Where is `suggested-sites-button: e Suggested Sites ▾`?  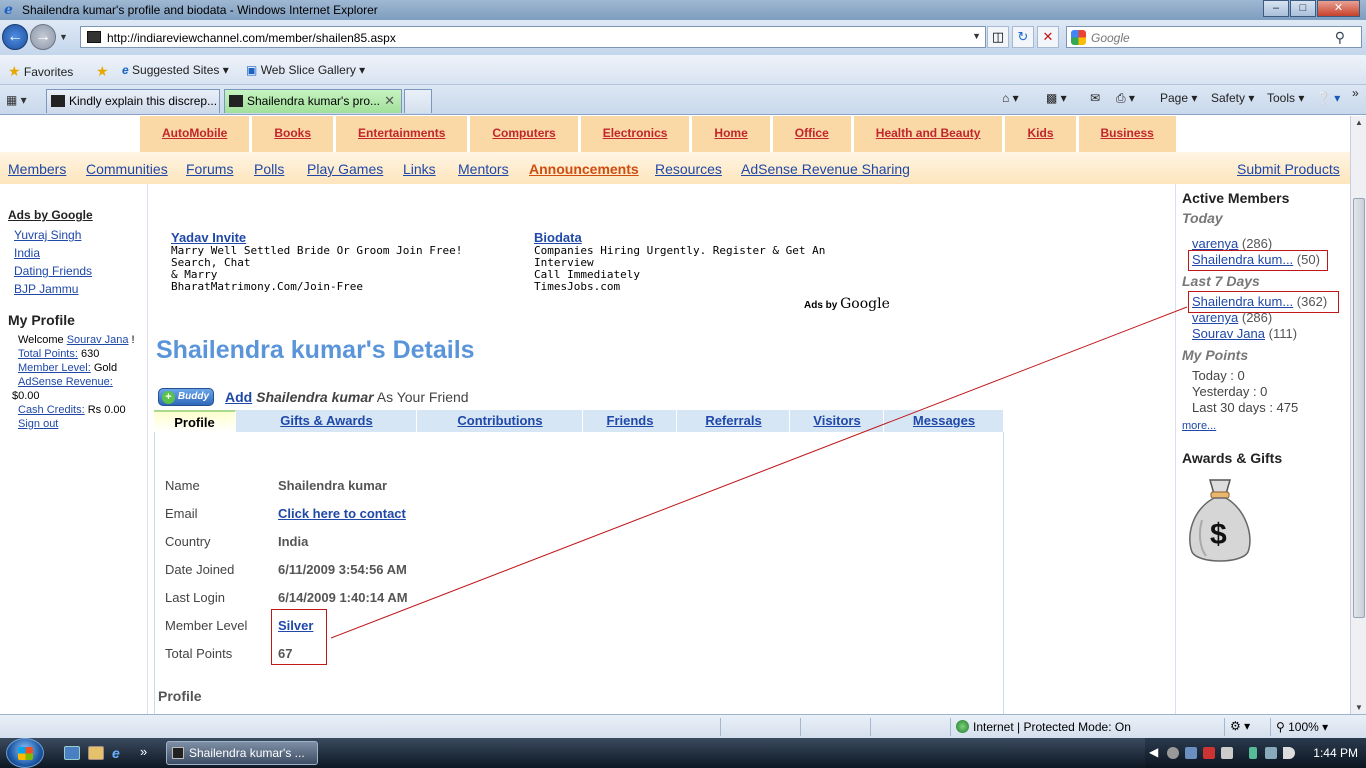 suggested-sites-button: e Suggested Sites ▾ is located at coordinates (175, 70).